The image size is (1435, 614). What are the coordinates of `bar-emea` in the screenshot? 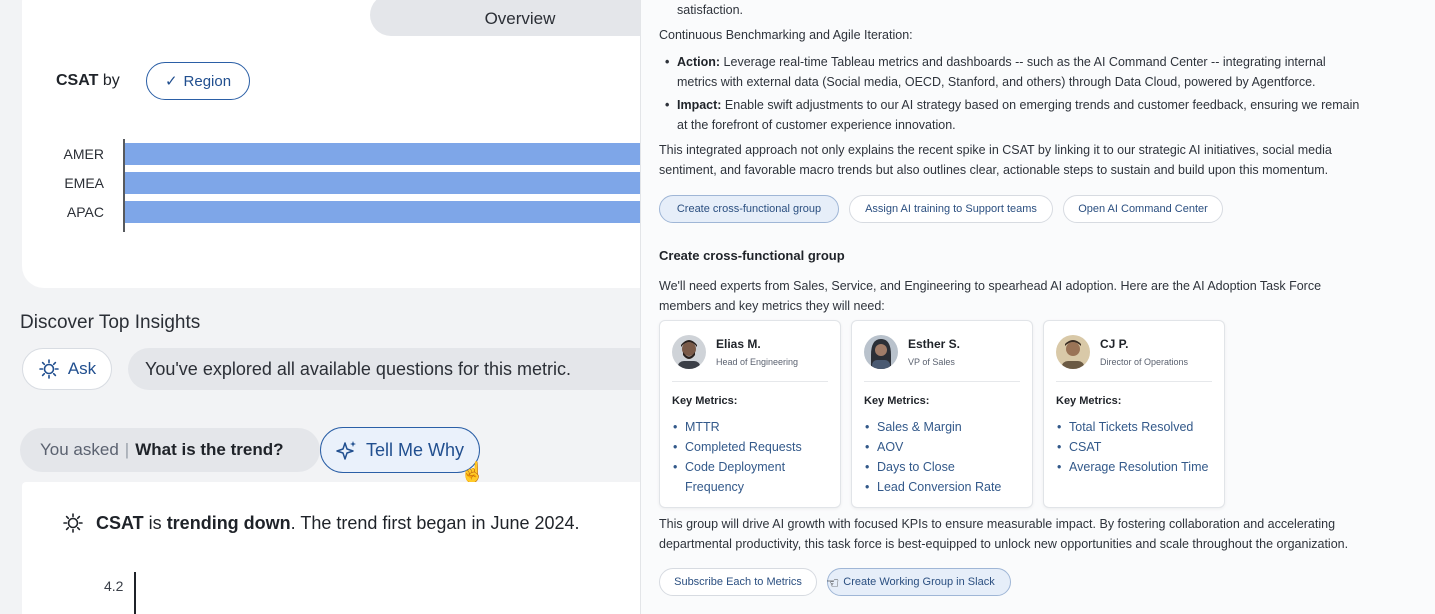 It's located at (382, 183).